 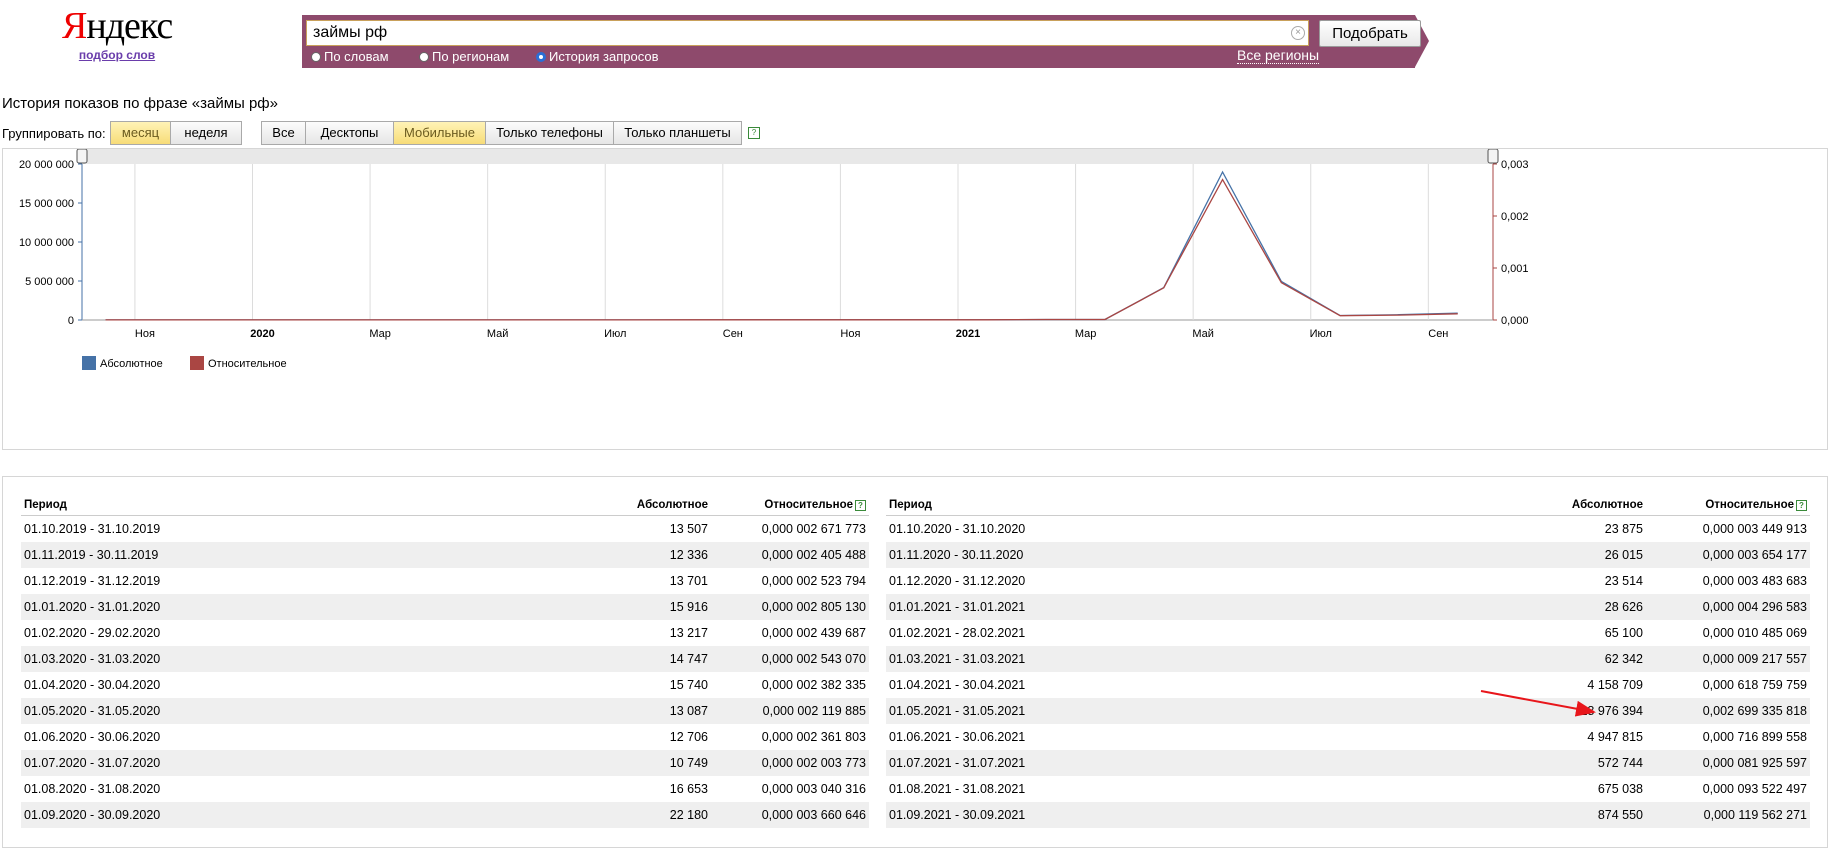 I want to click on y-left-tick-label: 0, so click(x=71, y=321).